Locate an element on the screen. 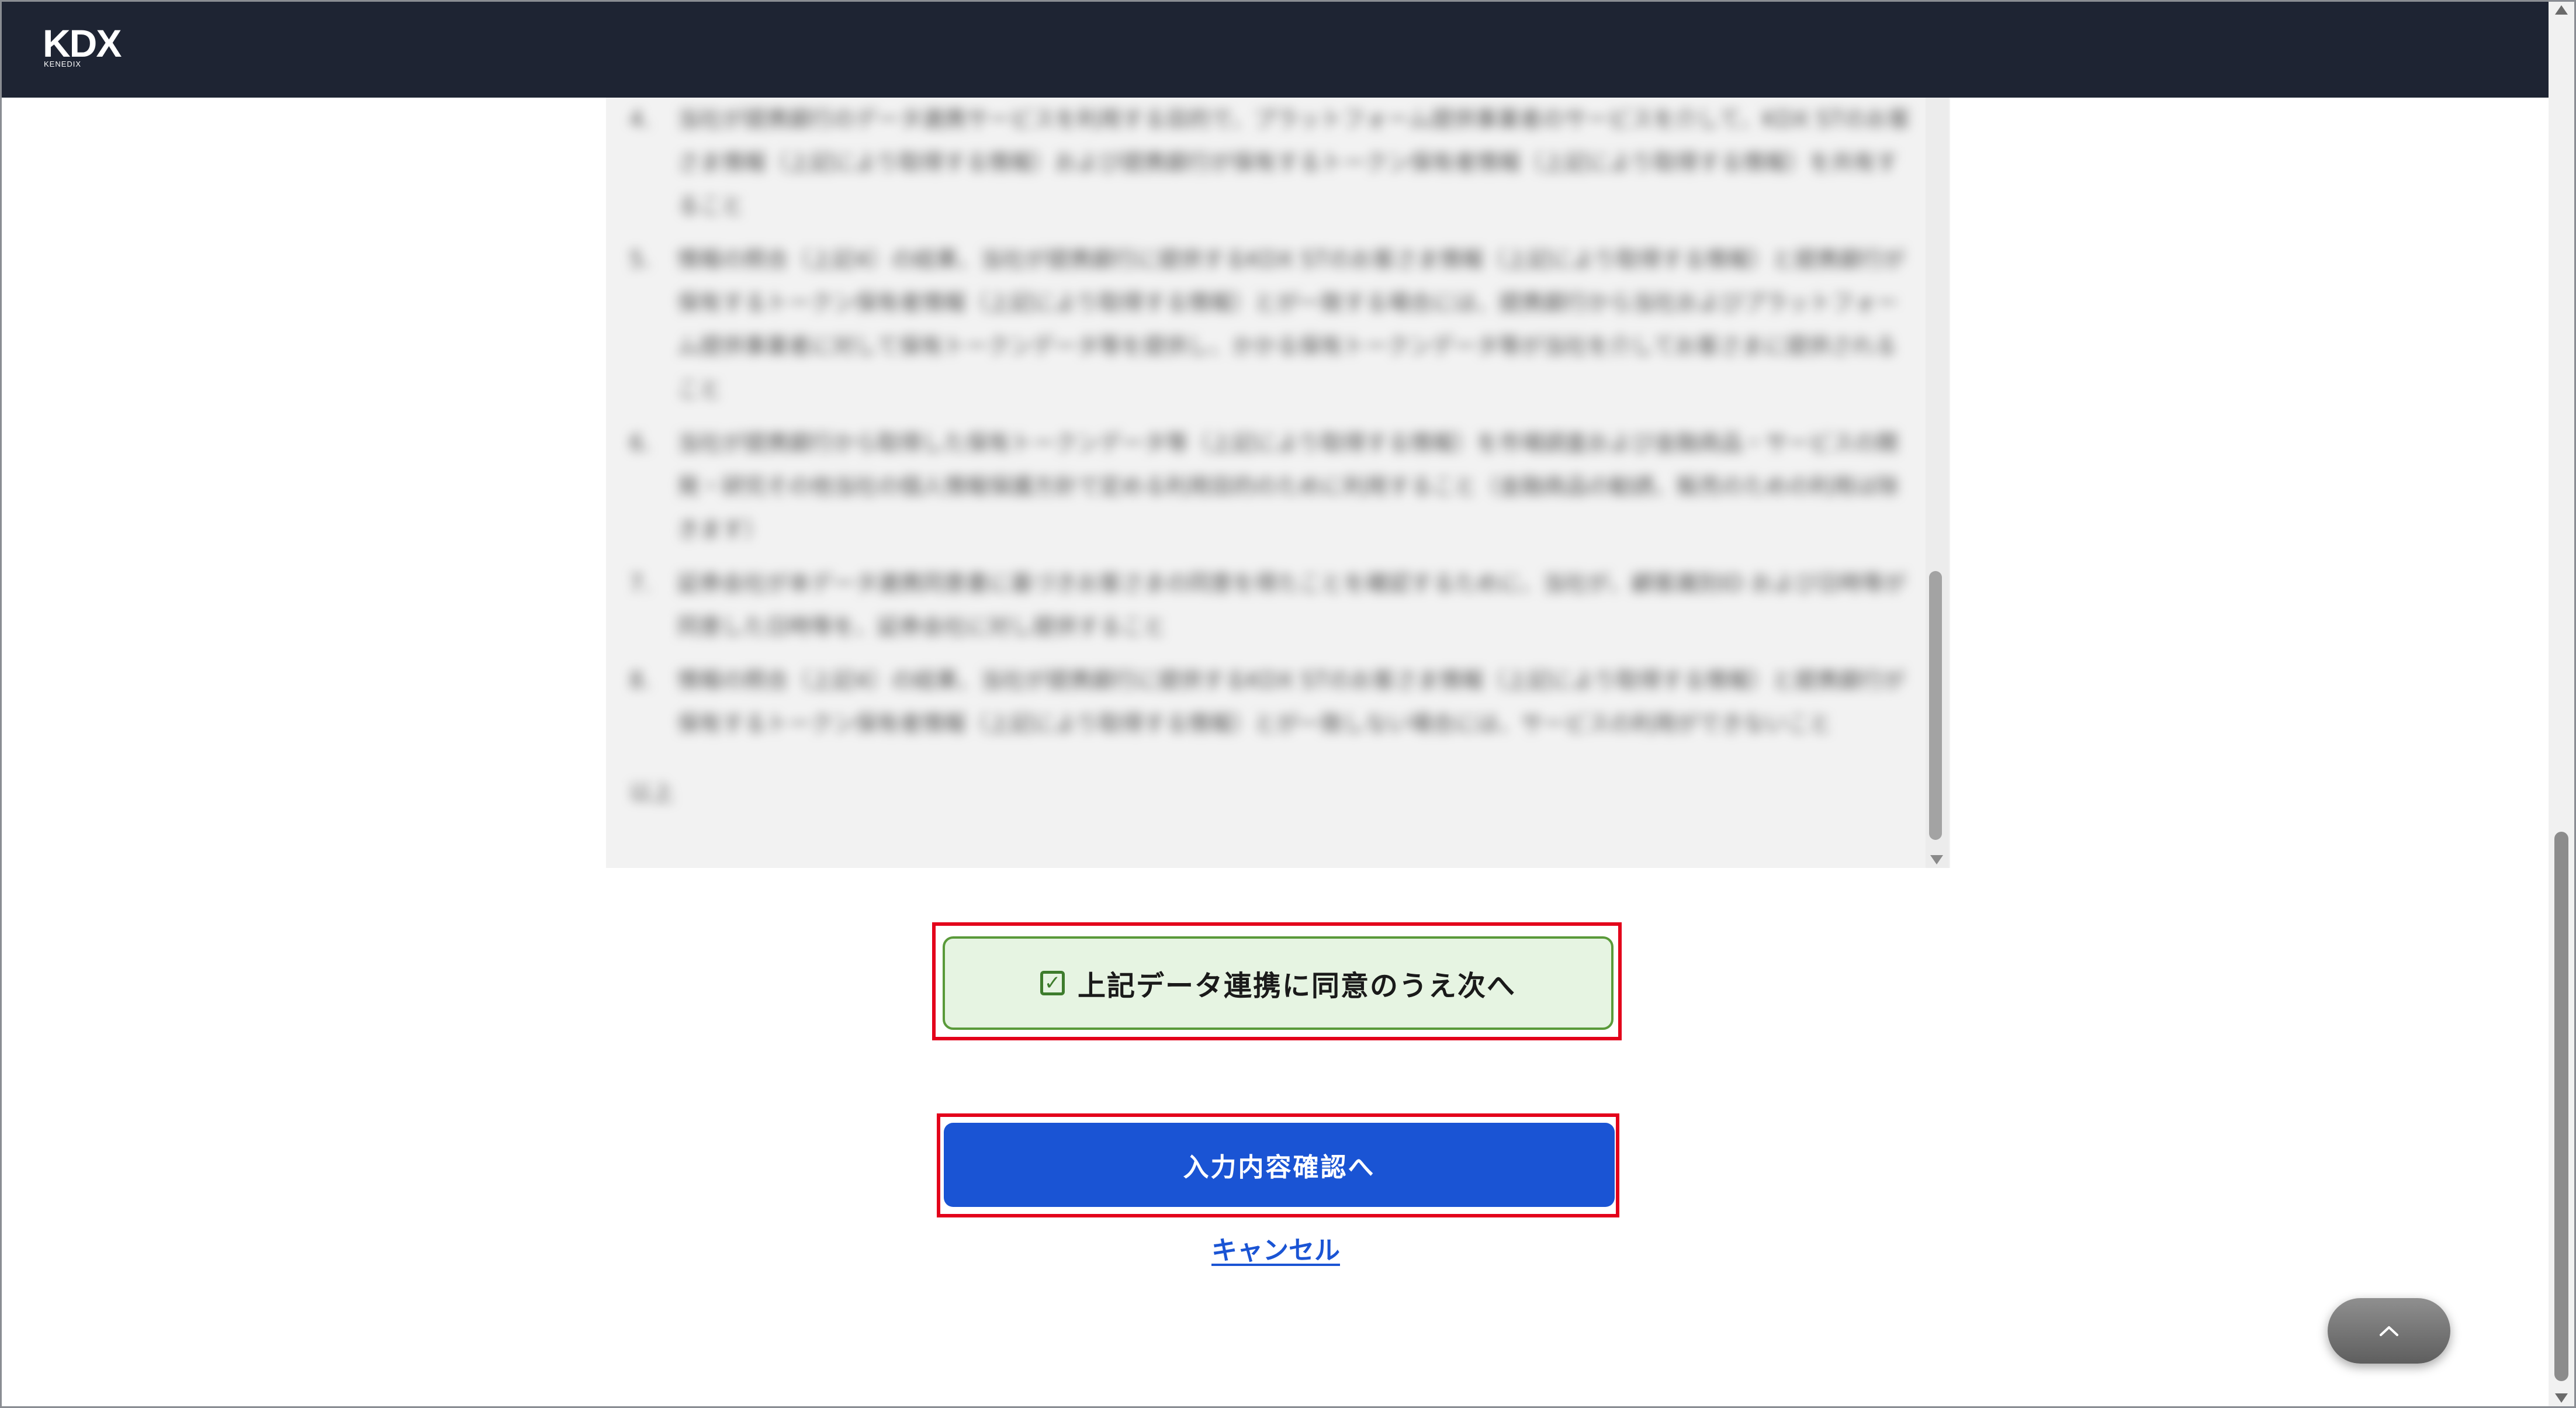 The height and width of the screenshot is (1408, 2576). kdx-logo: KDX KENEDIX is located at coordinates (83, 45).